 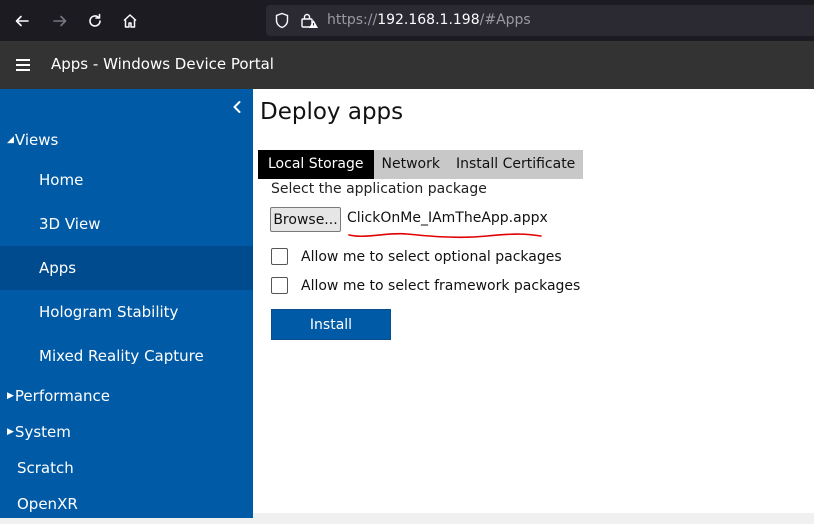 What do you see at coordinates (447, 218) in the screenshot?
I see `selected-file-name: ClickOnMe_IAmTheApp.appx` at bounding box center [447, 218].